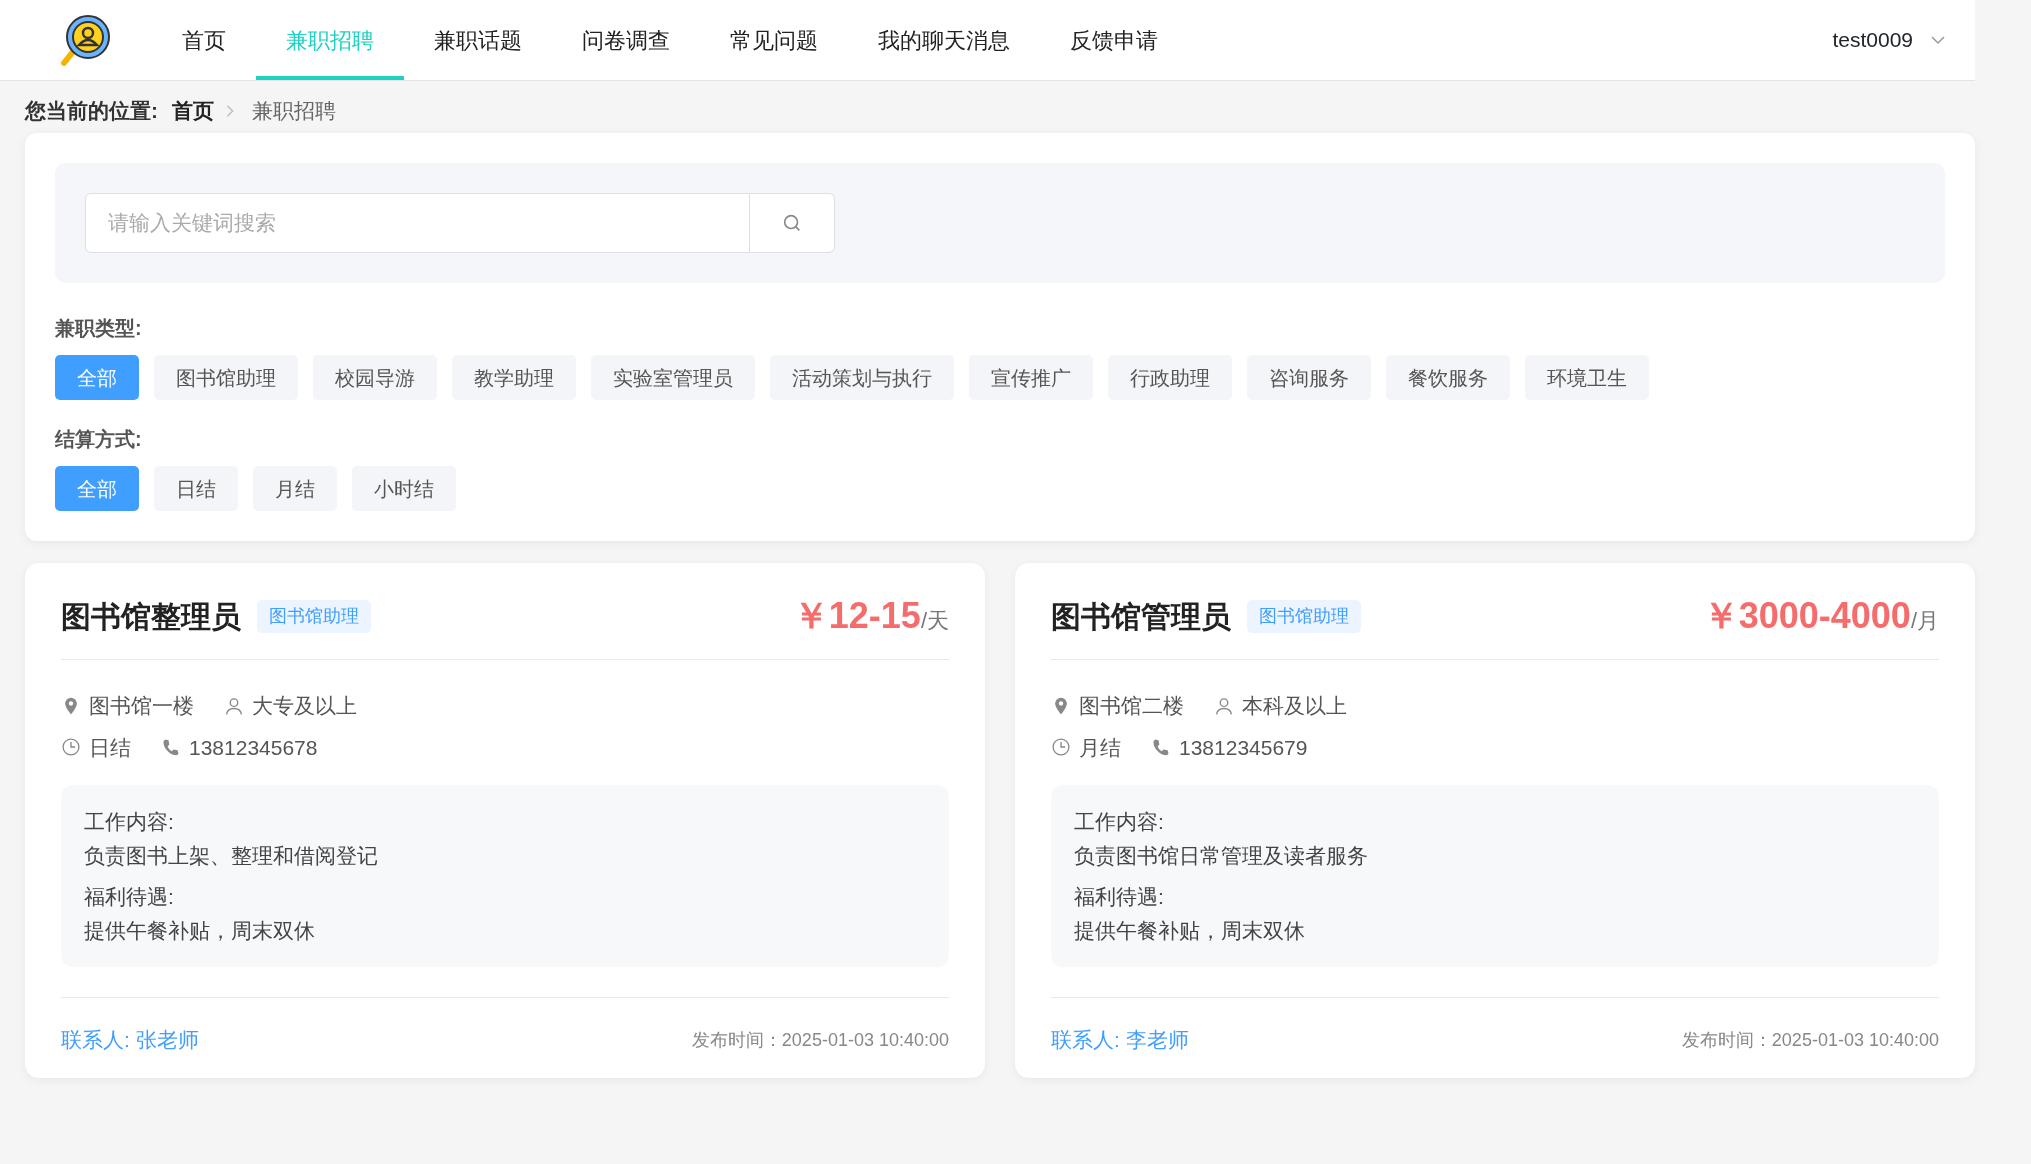  I want to click on logo-icon, so click(85, 40).